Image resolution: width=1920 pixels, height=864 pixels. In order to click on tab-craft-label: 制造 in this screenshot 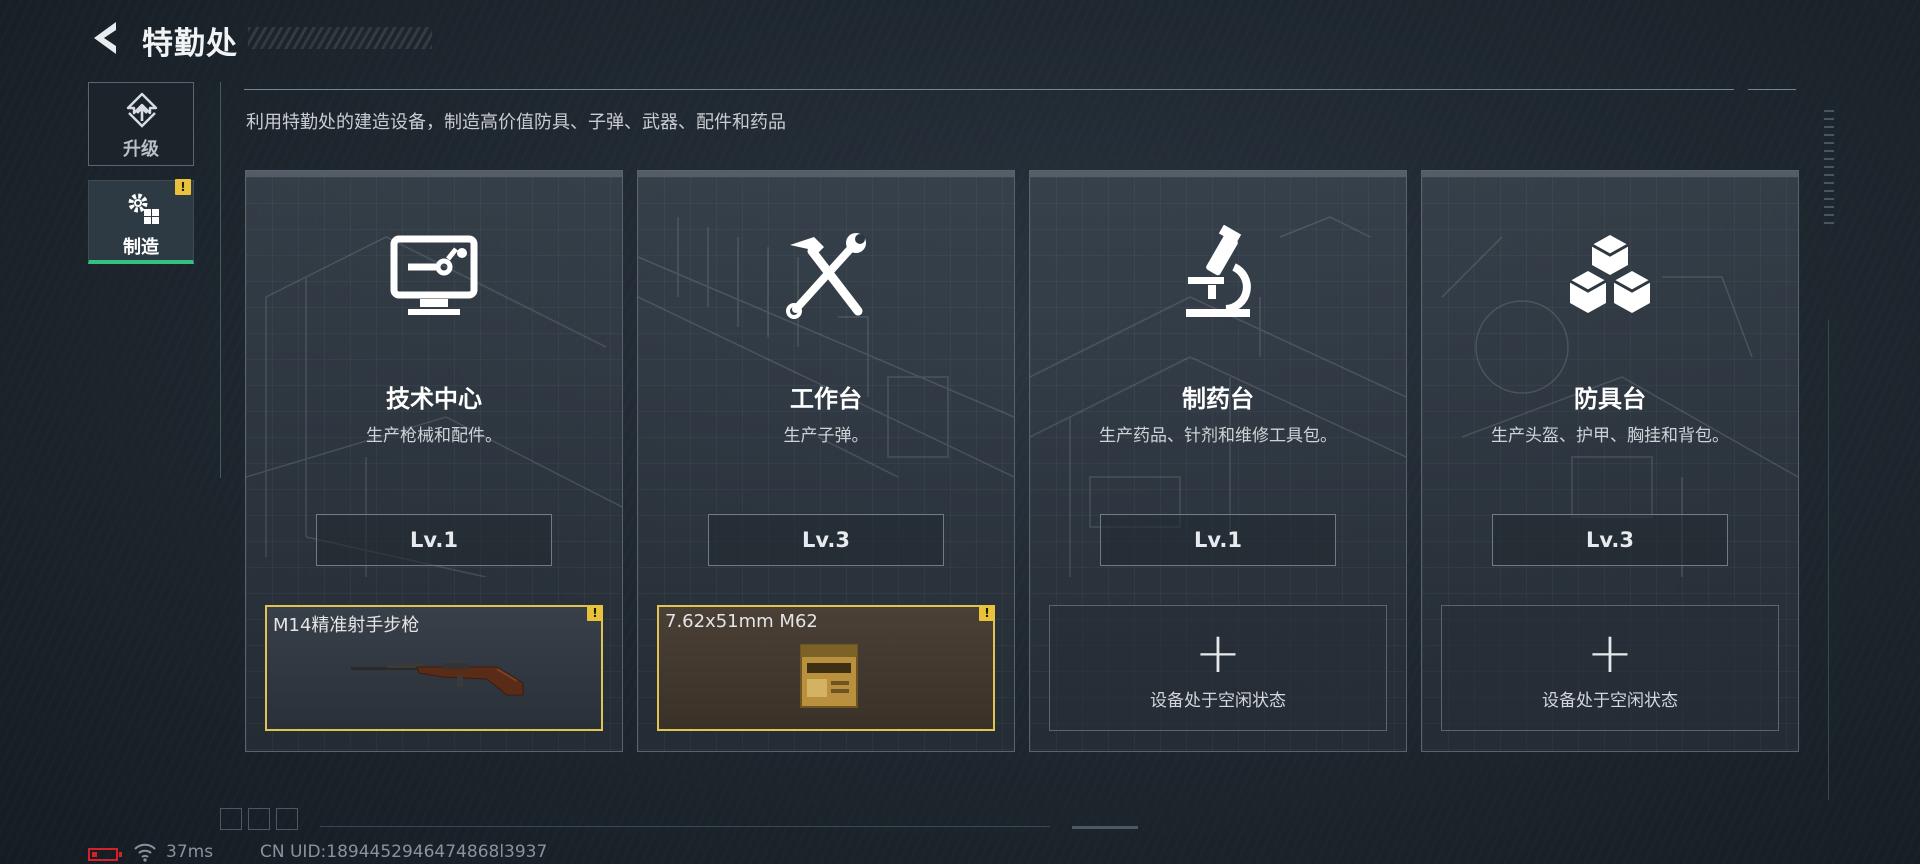, I will do `click(141, 247)`.